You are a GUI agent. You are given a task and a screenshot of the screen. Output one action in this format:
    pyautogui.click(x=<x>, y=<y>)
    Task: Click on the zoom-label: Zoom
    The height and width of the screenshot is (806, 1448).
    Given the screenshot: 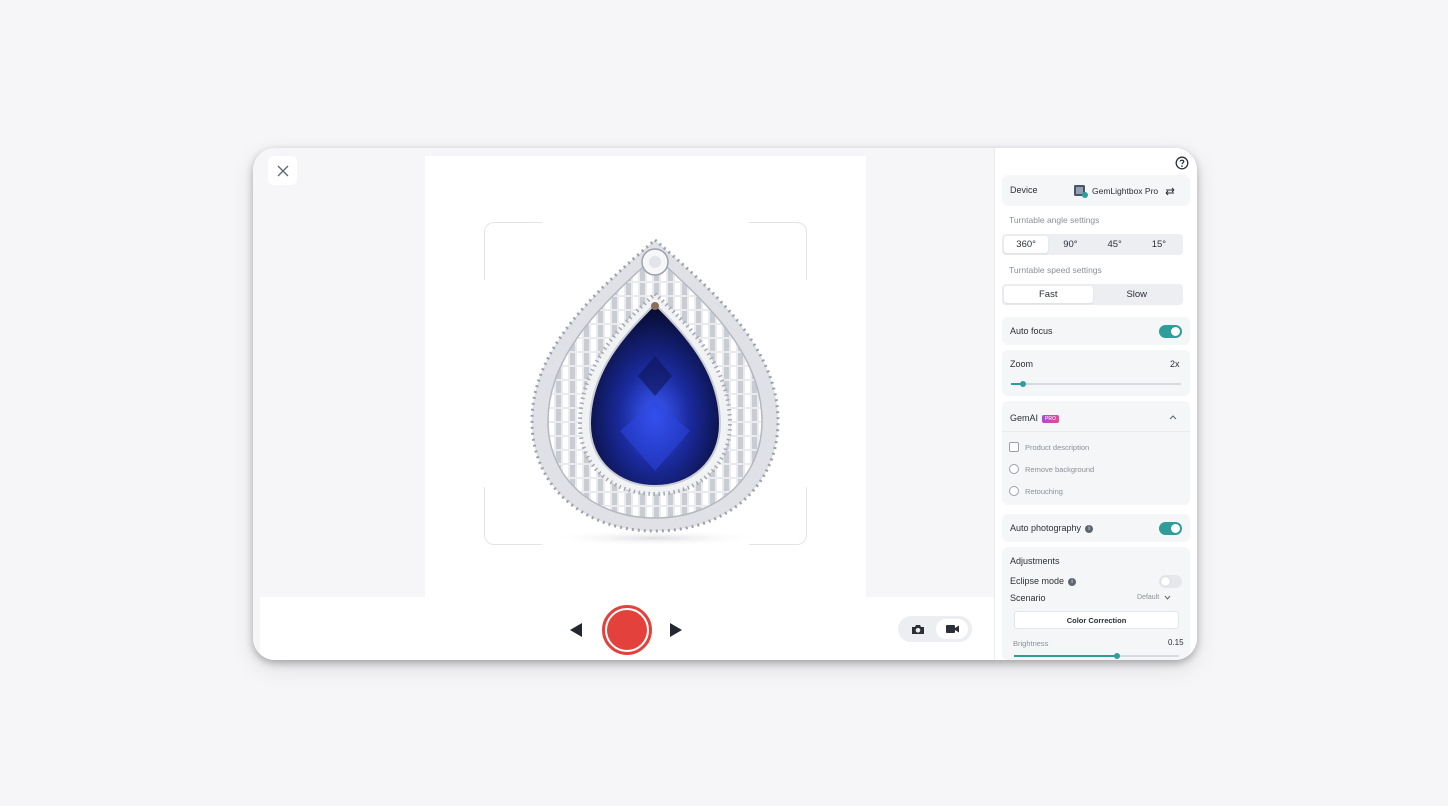 What is the action you would take?
    pyautogui.click(x=1022, y=364)
    